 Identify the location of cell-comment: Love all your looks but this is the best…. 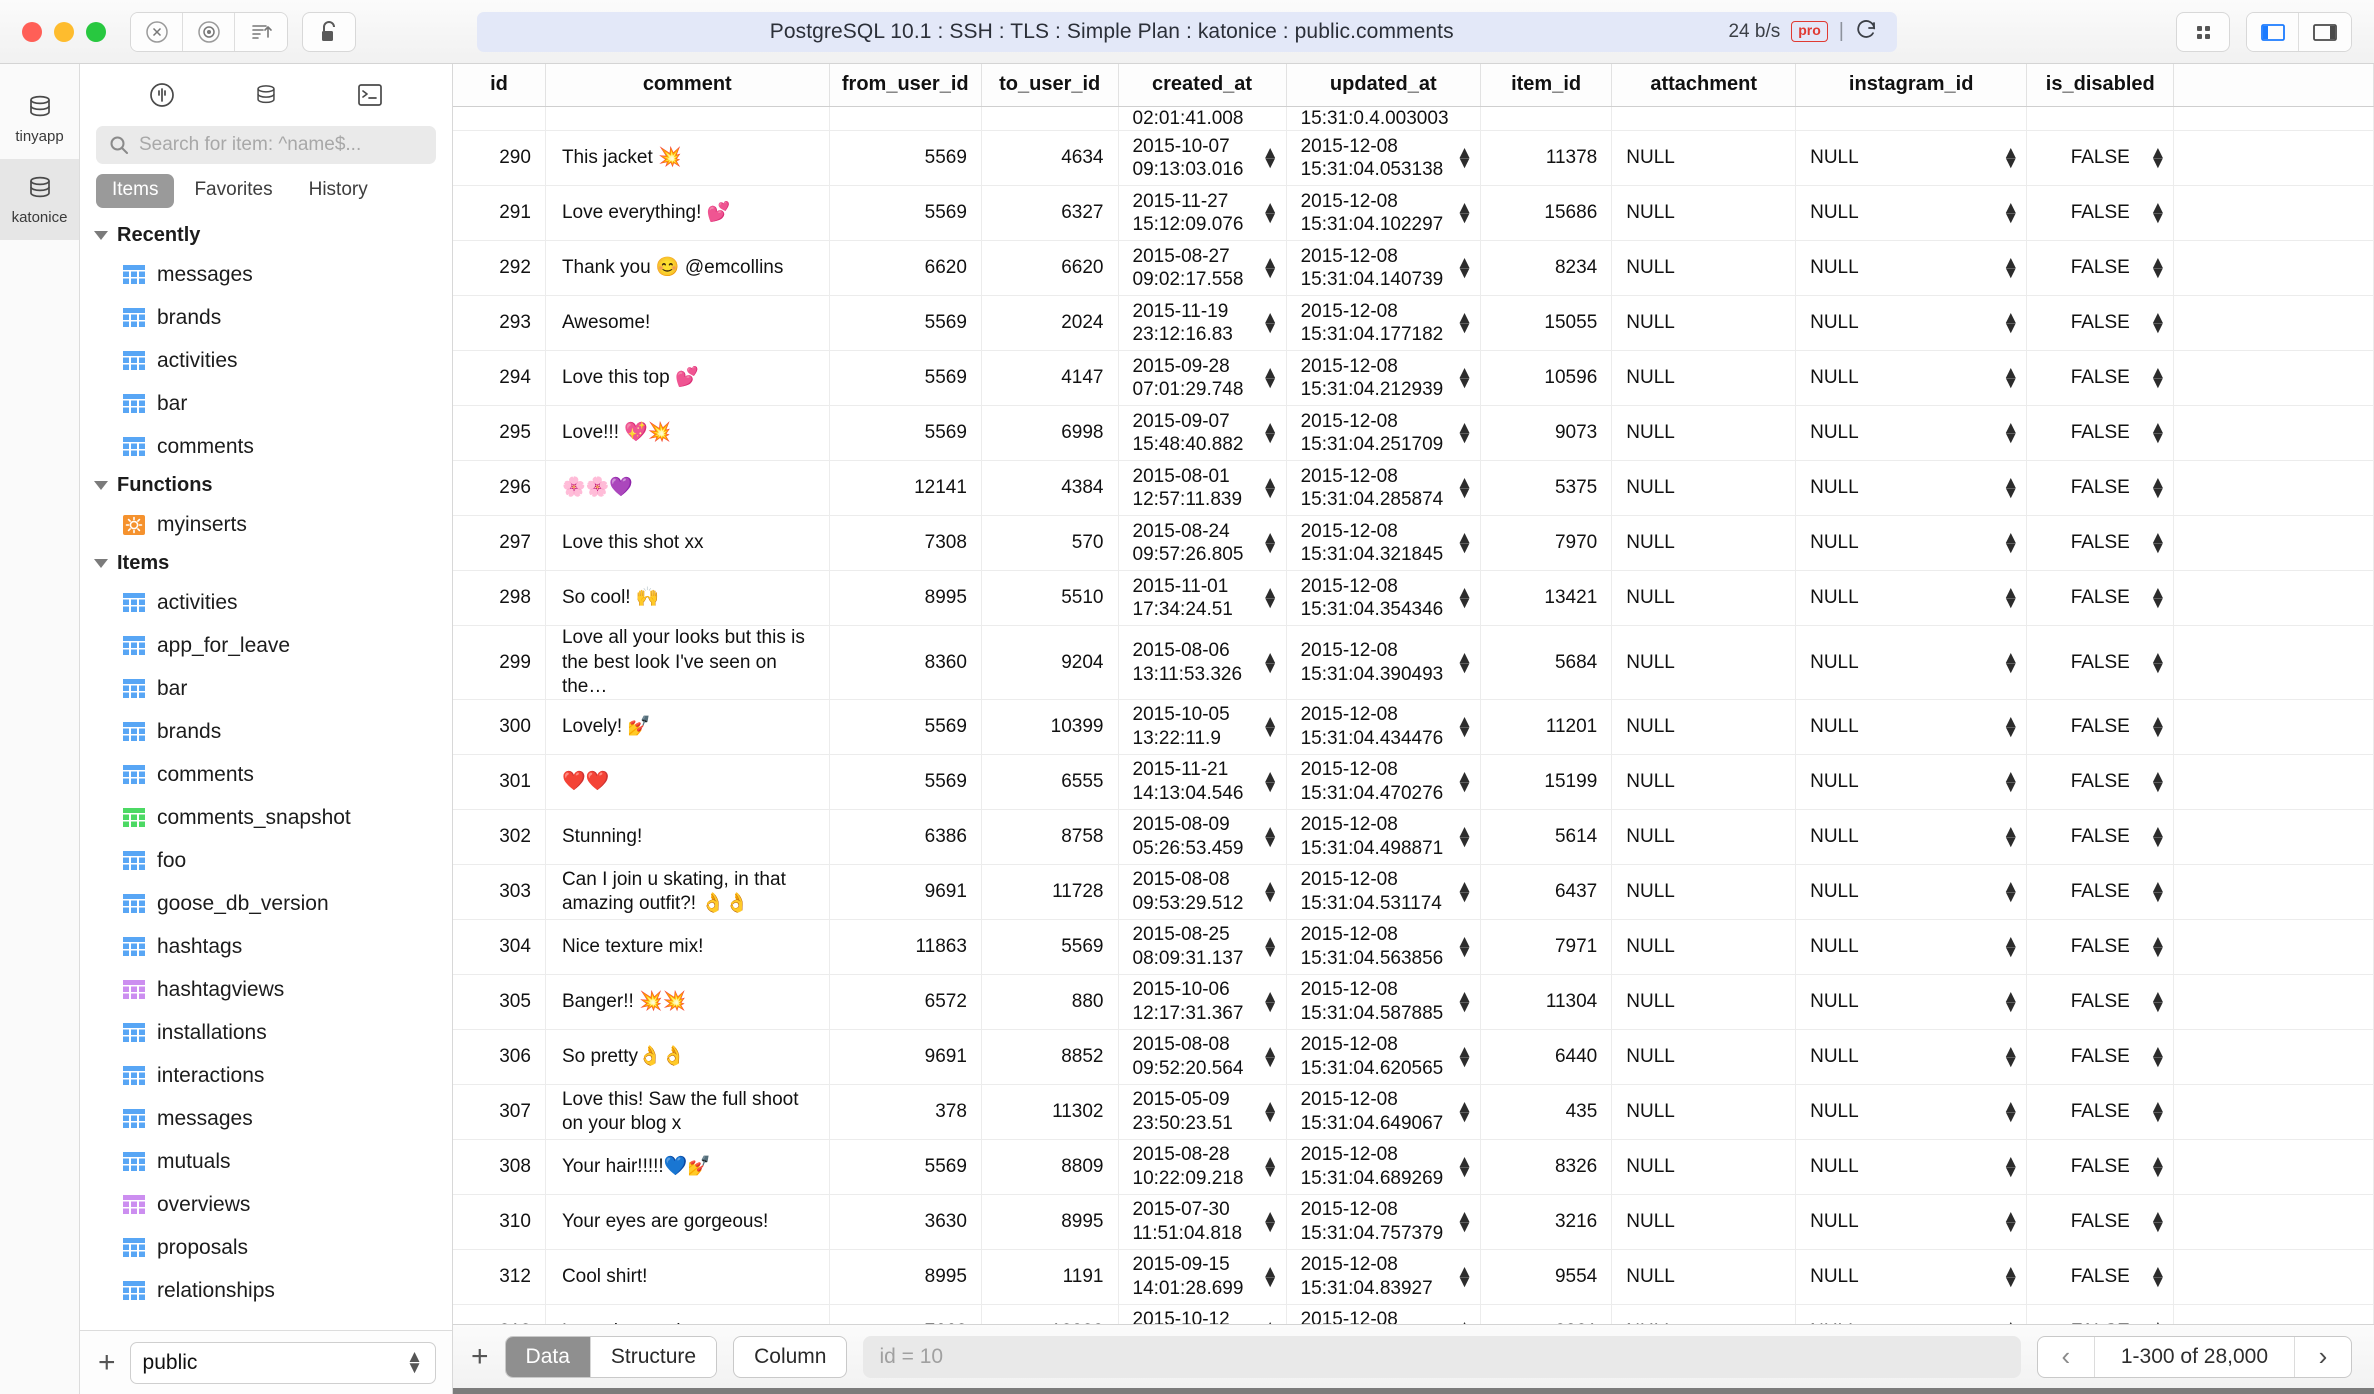
(687, 663).